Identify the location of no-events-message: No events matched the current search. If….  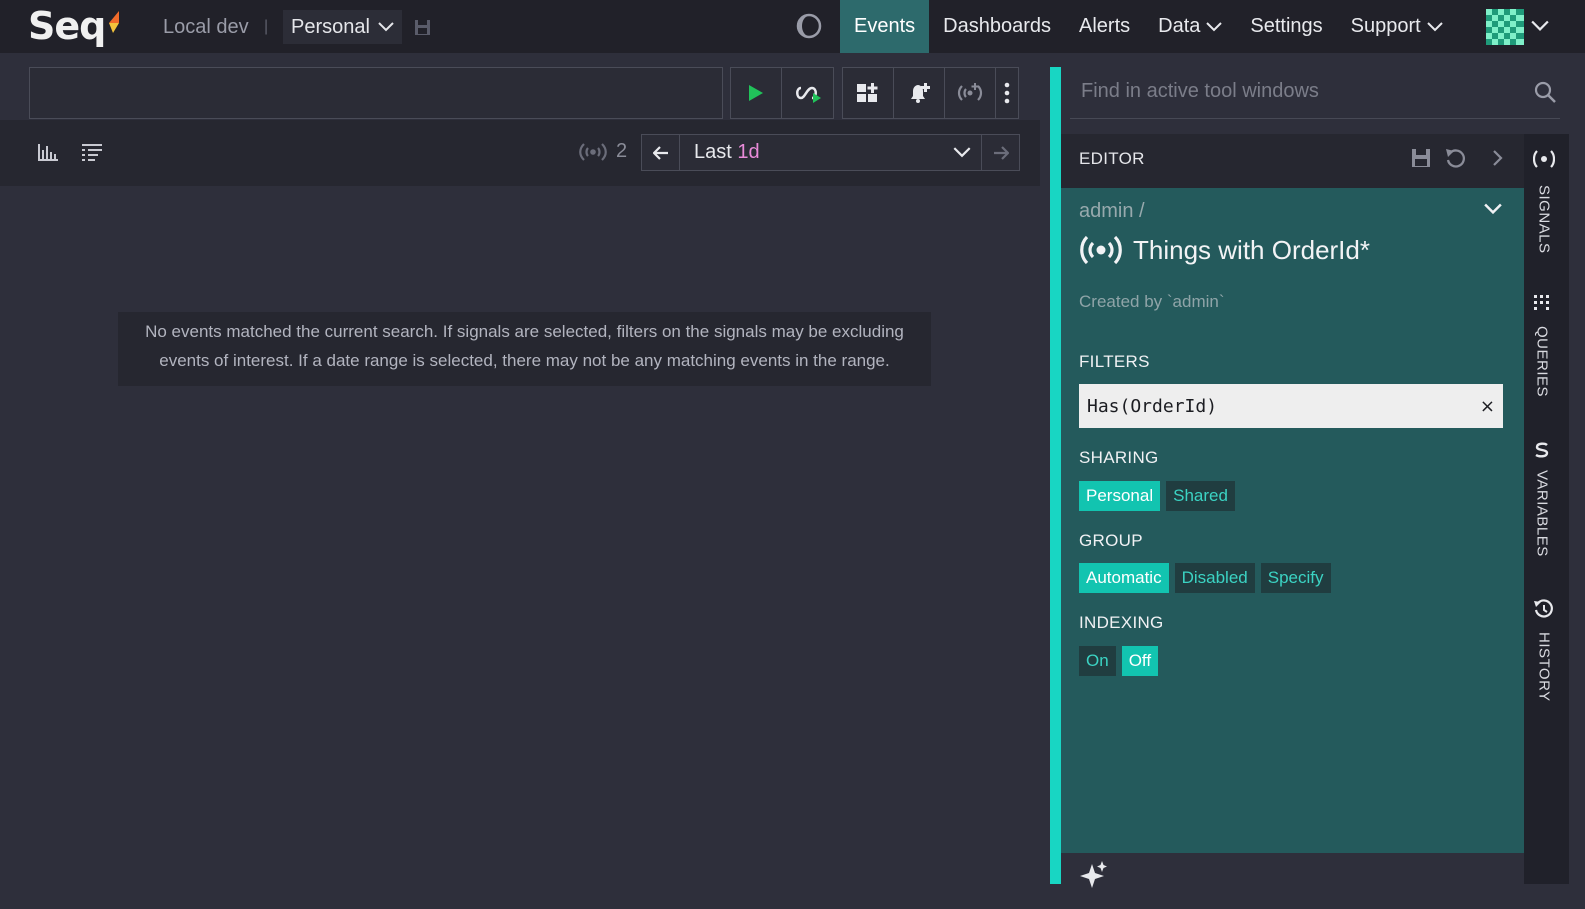
(524, 349).